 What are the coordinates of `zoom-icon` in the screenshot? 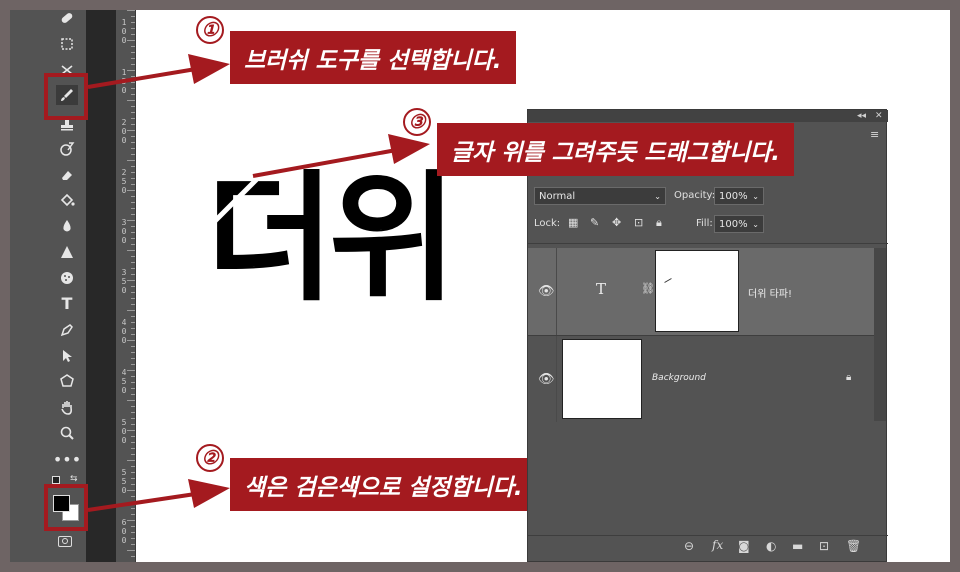 It's located at (67, 433).